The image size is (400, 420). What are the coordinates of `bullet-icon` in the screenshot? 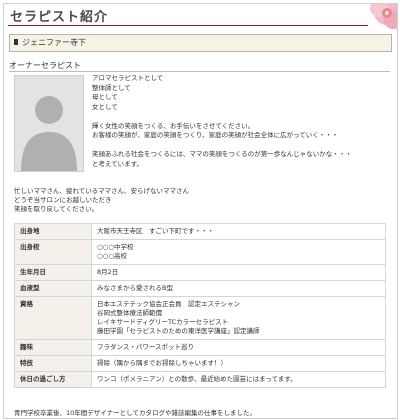 It's located at (16, 42).